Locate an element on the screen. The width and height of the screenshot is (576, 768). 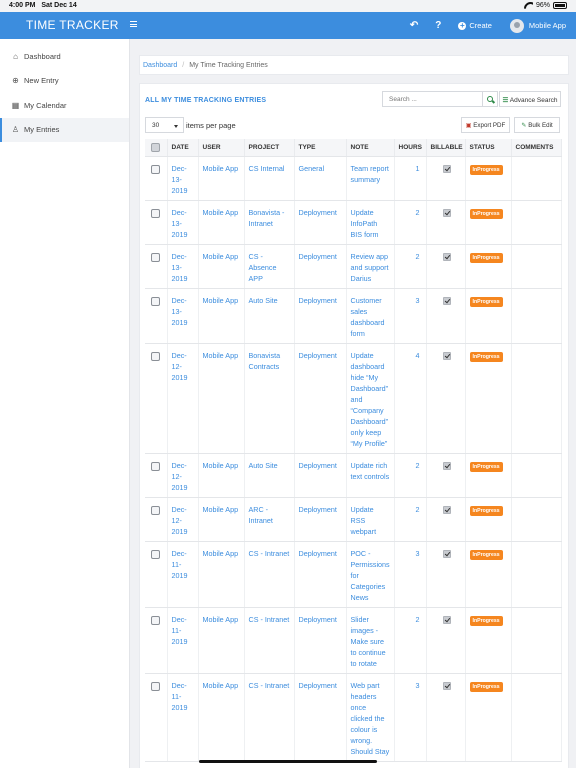
column-header-date: DATE is located at coordinates (183, 148).